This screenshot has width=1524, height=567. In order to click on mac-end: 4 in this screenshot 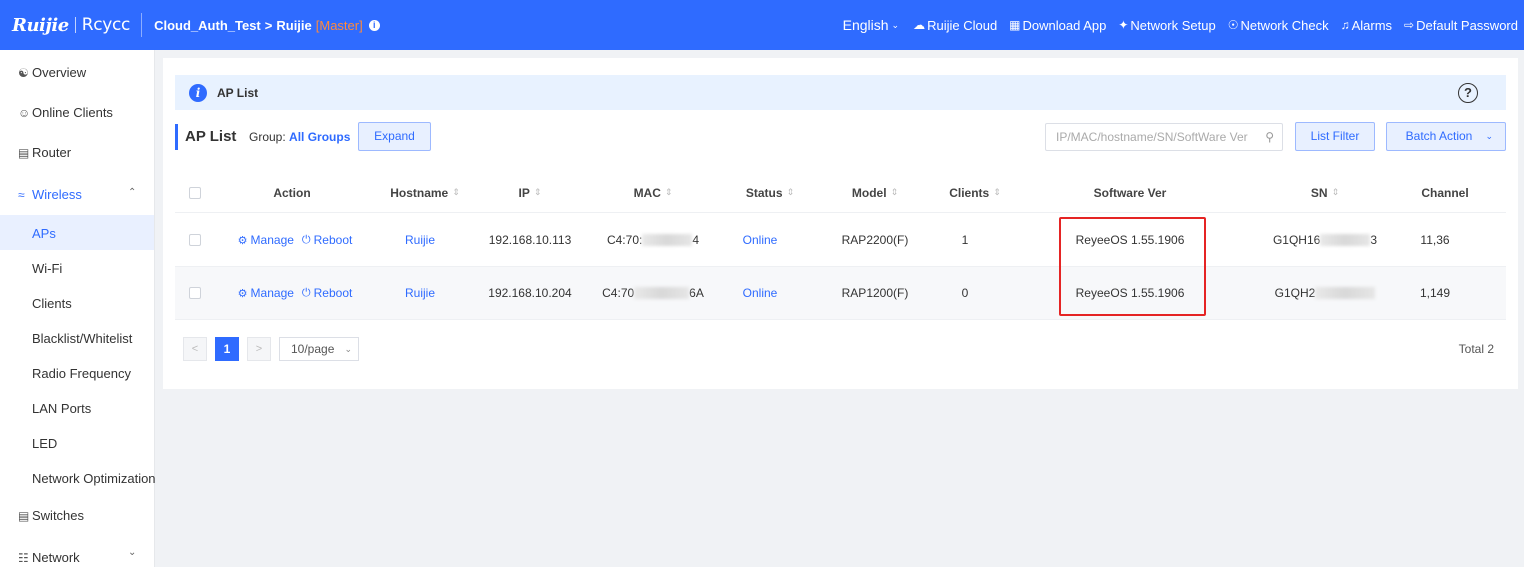, I will do `click(696, 240)`.